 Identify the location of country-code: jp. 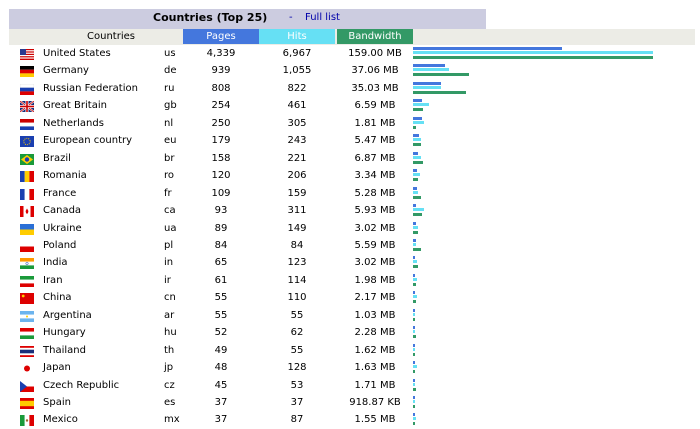
(169, 368).